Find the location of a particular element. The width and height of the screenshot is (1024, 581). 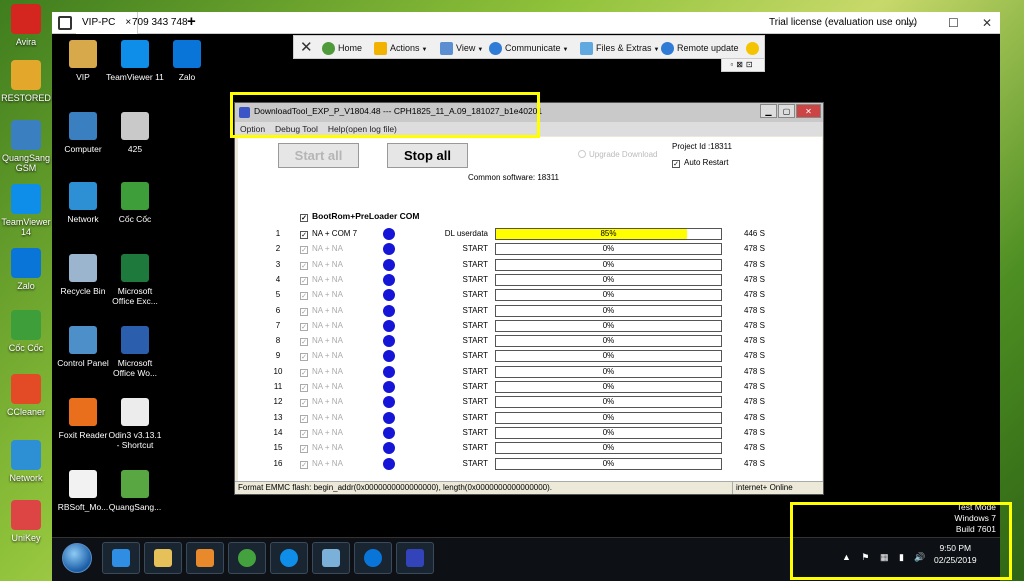

upgrade-download-radio: Upgrade Download is located at coordinates (618, 154).